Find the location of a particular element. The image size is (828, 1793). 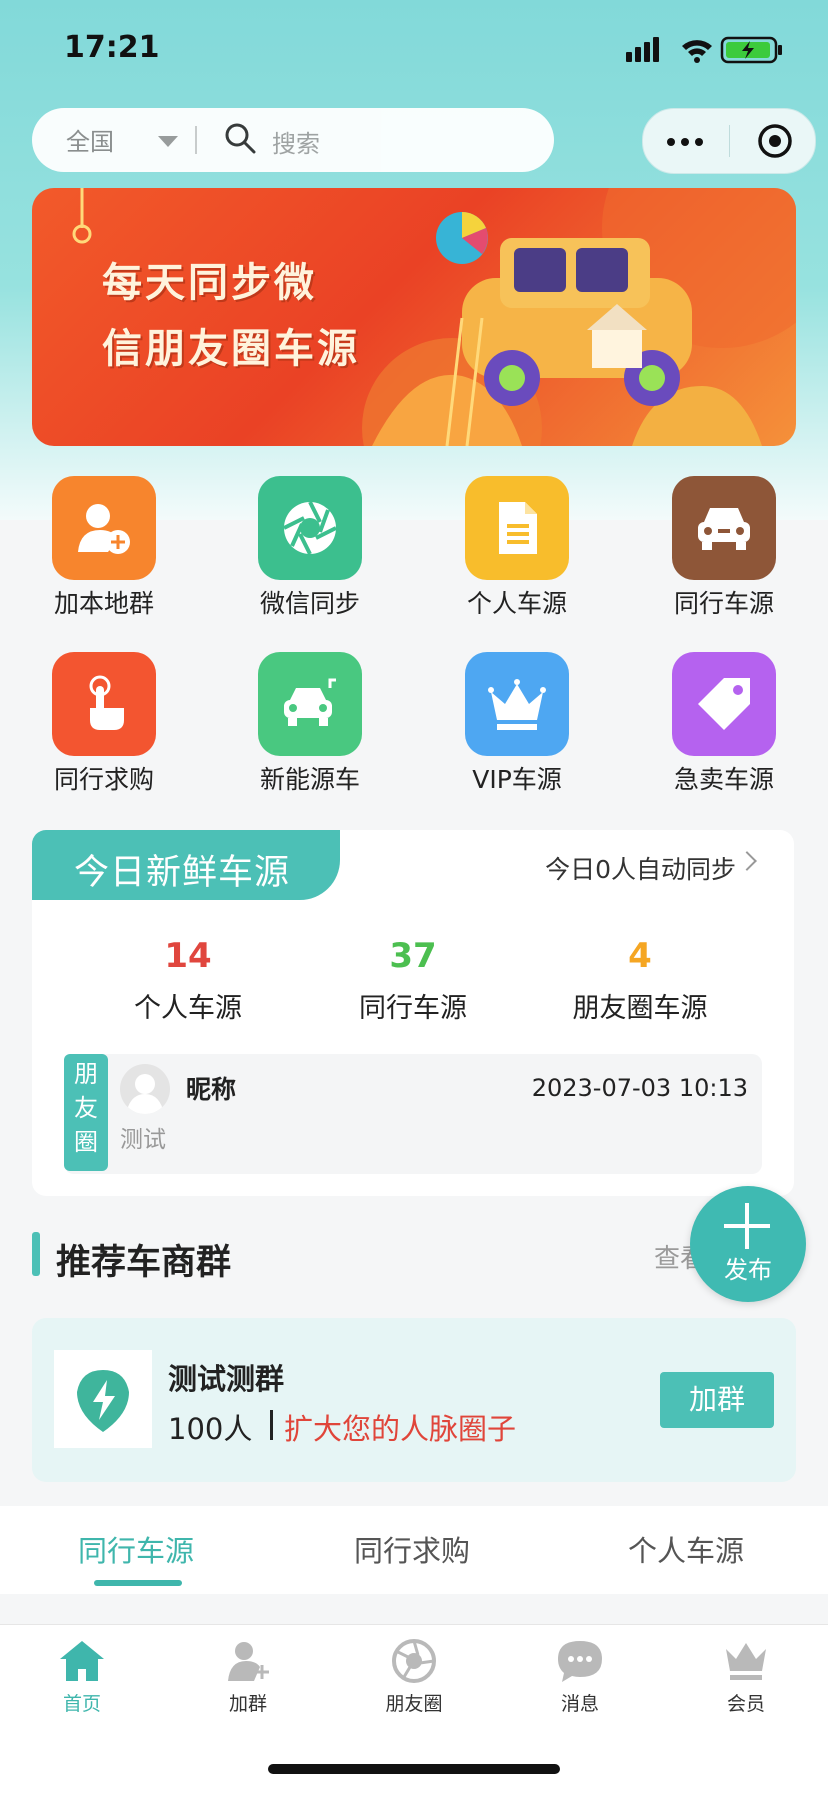

plus-icon-vertical is located at coordinates (747, 1226).